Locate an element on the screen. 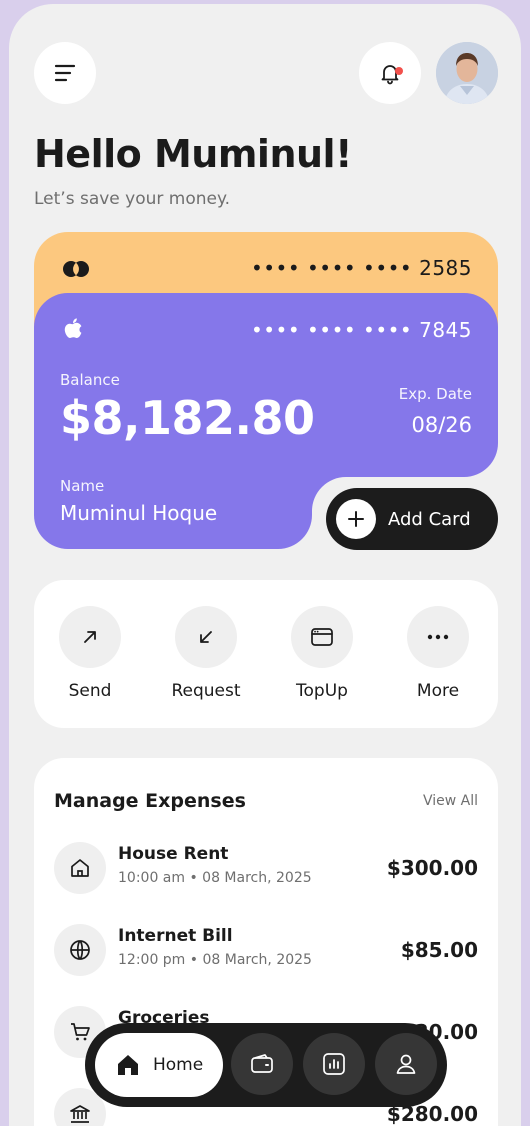 The width and height of the screenshot is (530, 1126). cardholder-label: Name is located at coordinates (82, 486).